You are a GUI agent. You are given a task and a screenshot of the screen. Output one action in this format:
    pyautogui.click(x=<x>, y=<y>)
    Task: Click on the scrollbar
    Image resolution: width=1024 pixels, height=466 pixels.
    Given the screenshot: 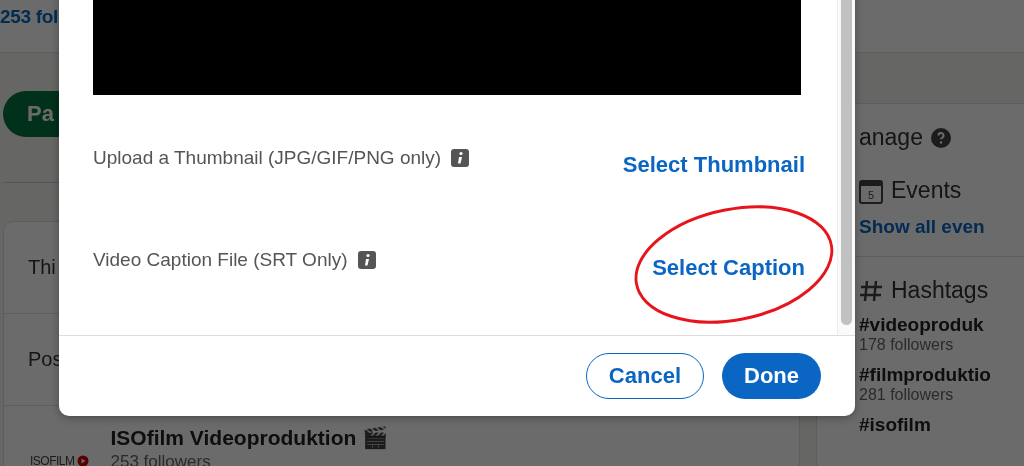 What is the action you would take?
    pyautogui.click(x=846, y=167)
    